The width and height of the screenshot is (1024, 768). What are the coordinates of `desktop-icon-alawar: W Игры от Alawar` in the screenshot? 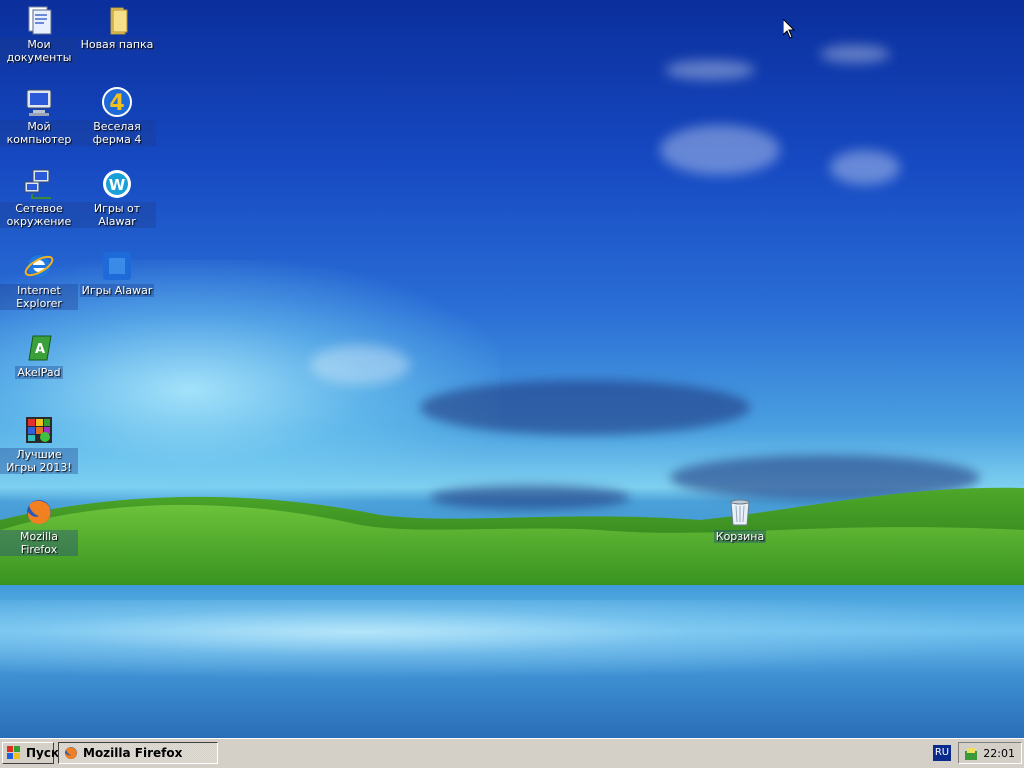 It's located at (117, 198).